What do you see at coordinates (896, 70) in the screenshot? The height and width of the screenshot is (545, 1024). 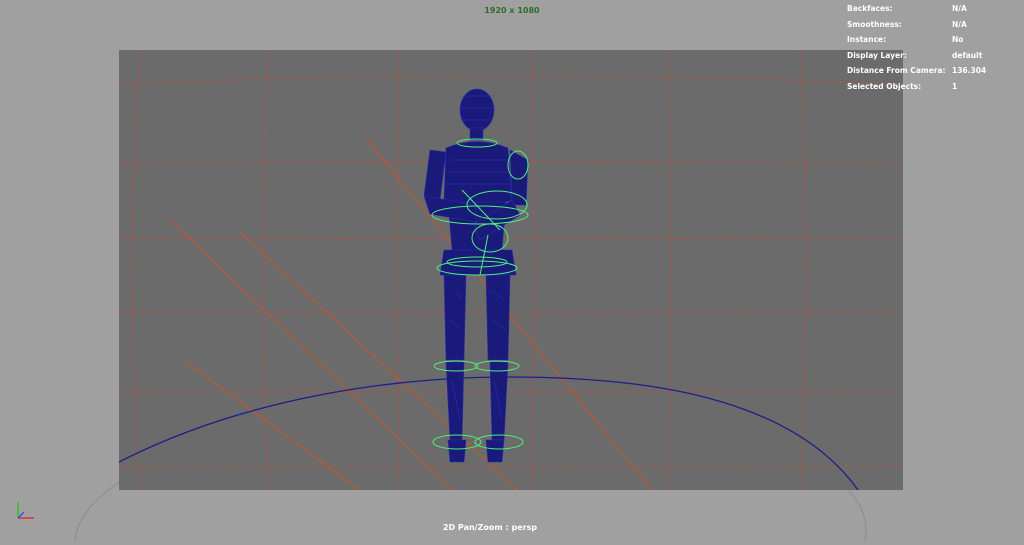 I see `hud-key: Distance From Camera:` at bounding box center [896, 70].